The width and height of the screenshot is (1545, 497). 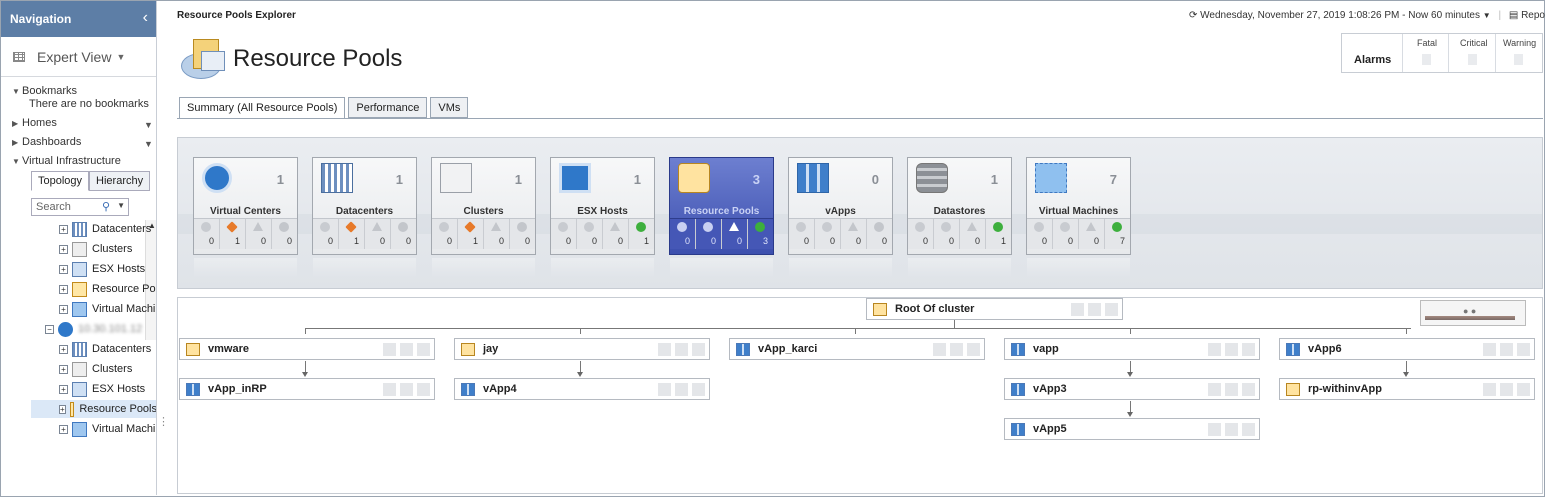 I want to click on reports-button: Reports, so click(x=1533, y=15).